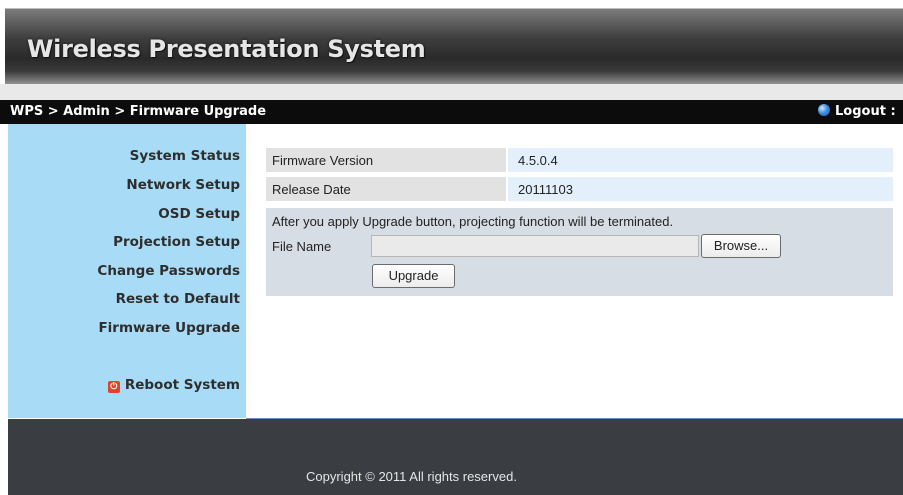 The width and height of the screenshot is (903, 495). Describe the element at coordinates (413, 276) in the screenshot. I see `upgrade-button: Upgrade` at that location.